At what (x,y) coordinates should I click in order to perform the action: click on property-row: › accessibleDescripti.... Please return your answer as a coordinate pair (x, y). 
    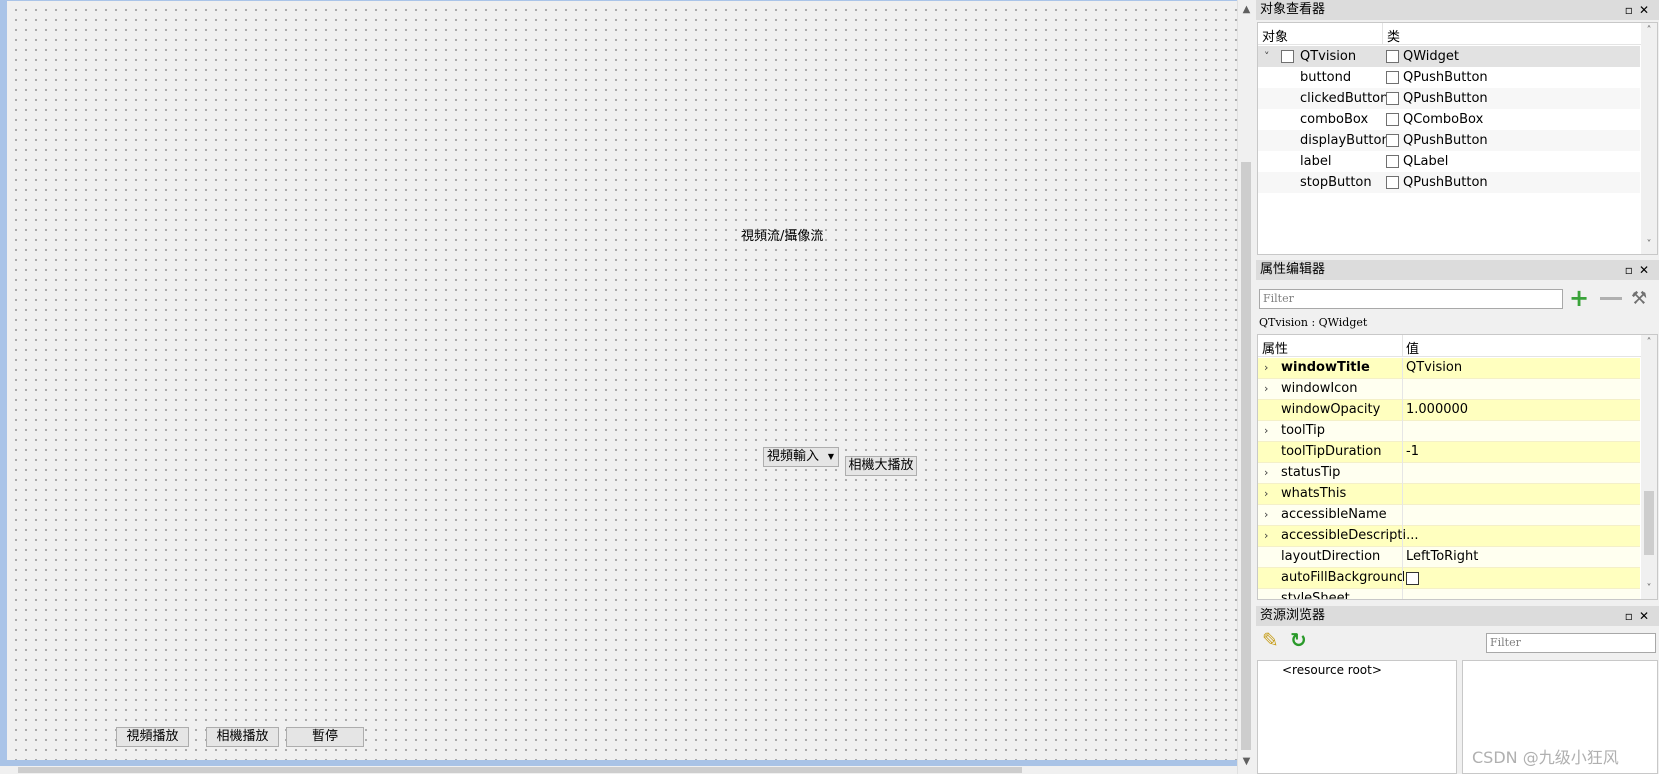
    Looking at the image, I should click on (1449, 536).